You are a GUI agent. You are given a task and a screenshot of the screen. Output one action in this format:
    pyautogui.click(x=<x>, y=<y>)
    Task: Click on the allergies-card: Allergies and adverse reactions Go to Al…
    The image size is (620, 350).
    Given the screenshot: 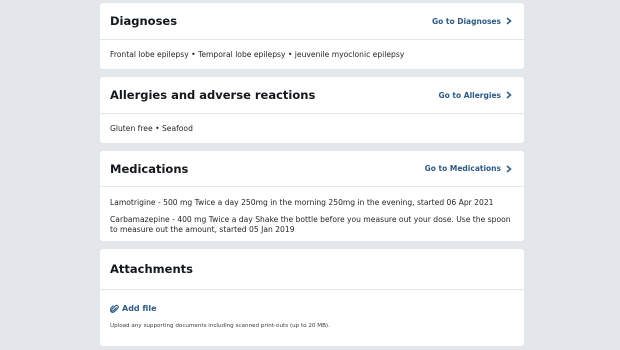 What is the action you would take?
    pyautogui.click(x=312, y=110)
    